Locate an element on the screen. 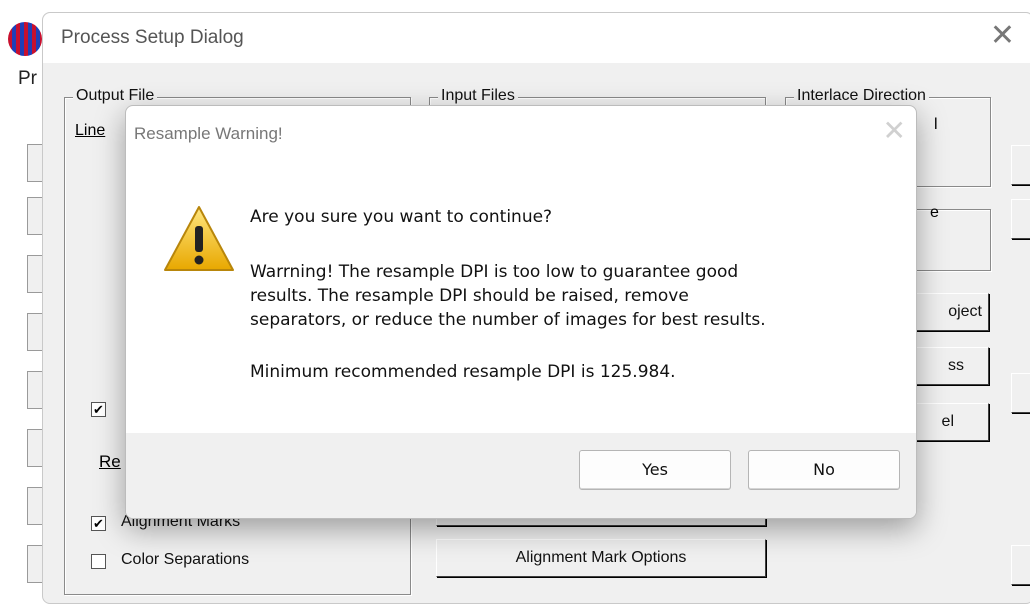 The width and height of the screenshot is (1030, 610). output-file-label: Output File is located at coordinates (115, 96).